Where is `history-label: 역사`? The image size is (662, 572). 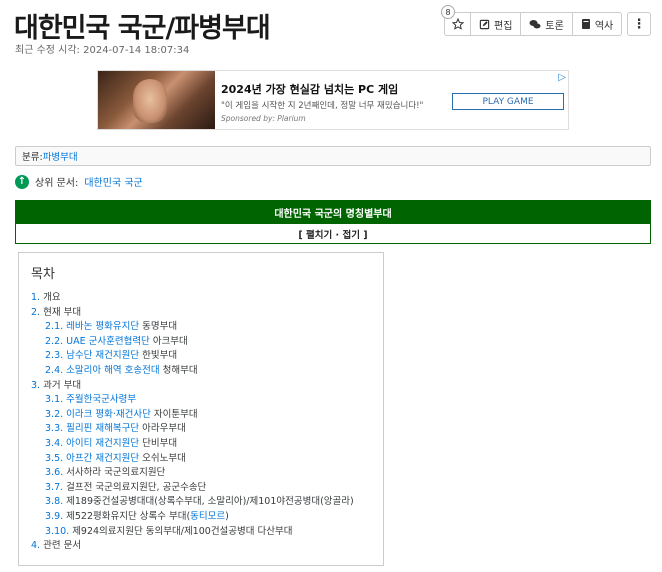 history-label: 역사 is located at coordinates (604, 26).